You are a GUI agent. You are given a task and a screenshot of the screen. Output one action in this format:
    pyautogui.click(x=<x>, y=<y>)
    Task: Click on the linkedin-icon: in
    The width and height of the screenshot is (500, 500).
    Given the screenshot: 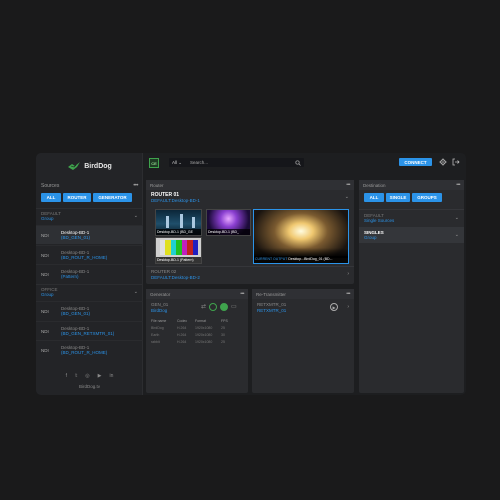 What is the action you would take?
    pyautogui.click(x=112, y=376)
    